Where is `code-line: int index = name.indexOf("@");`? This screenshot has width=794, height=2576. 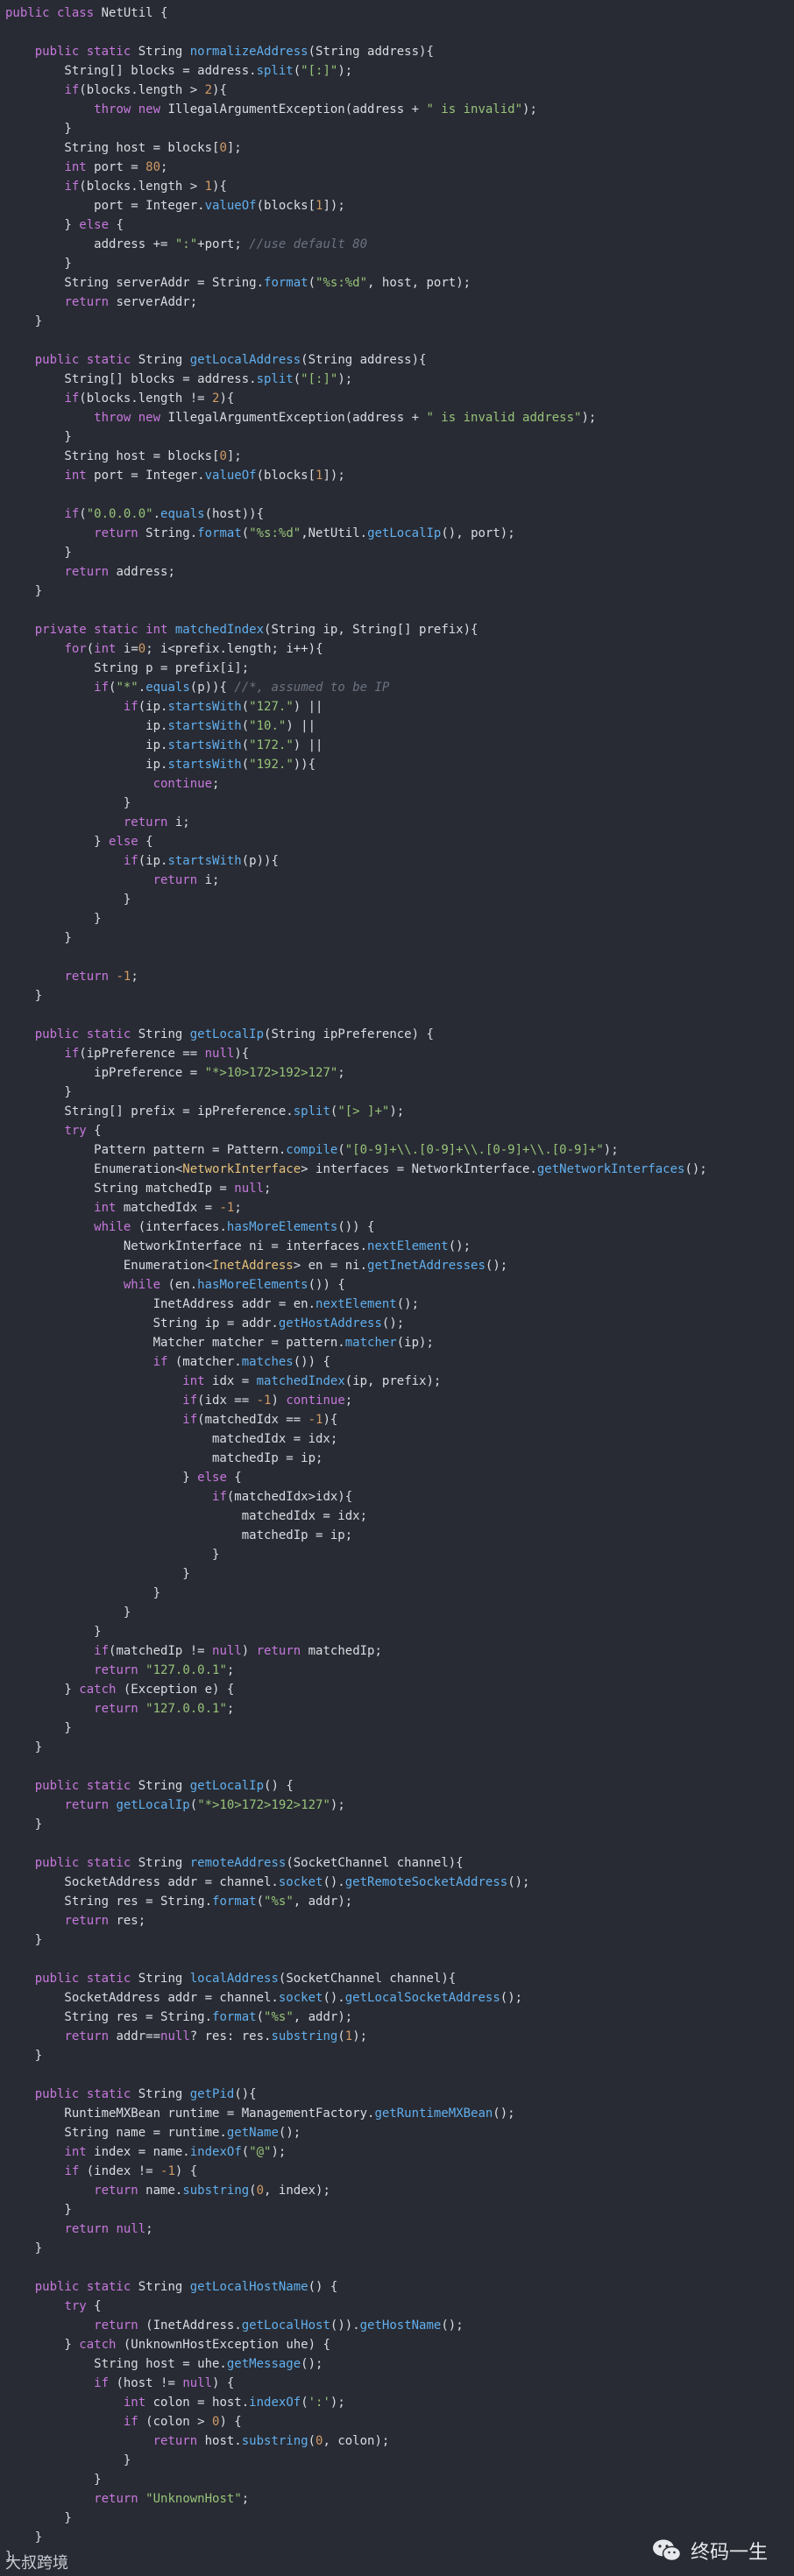
code-line: int index = name.indexOf("@"); is located at coordinates (175, 2152).